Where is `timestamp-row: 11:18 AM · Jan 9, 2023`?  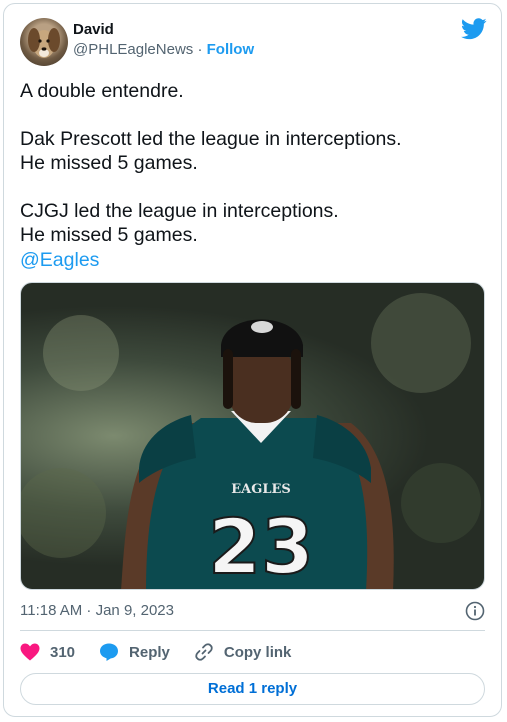 timestamp-row: 11:18 AM · Jan 9, 2023 is located at coordinates (252, 611).